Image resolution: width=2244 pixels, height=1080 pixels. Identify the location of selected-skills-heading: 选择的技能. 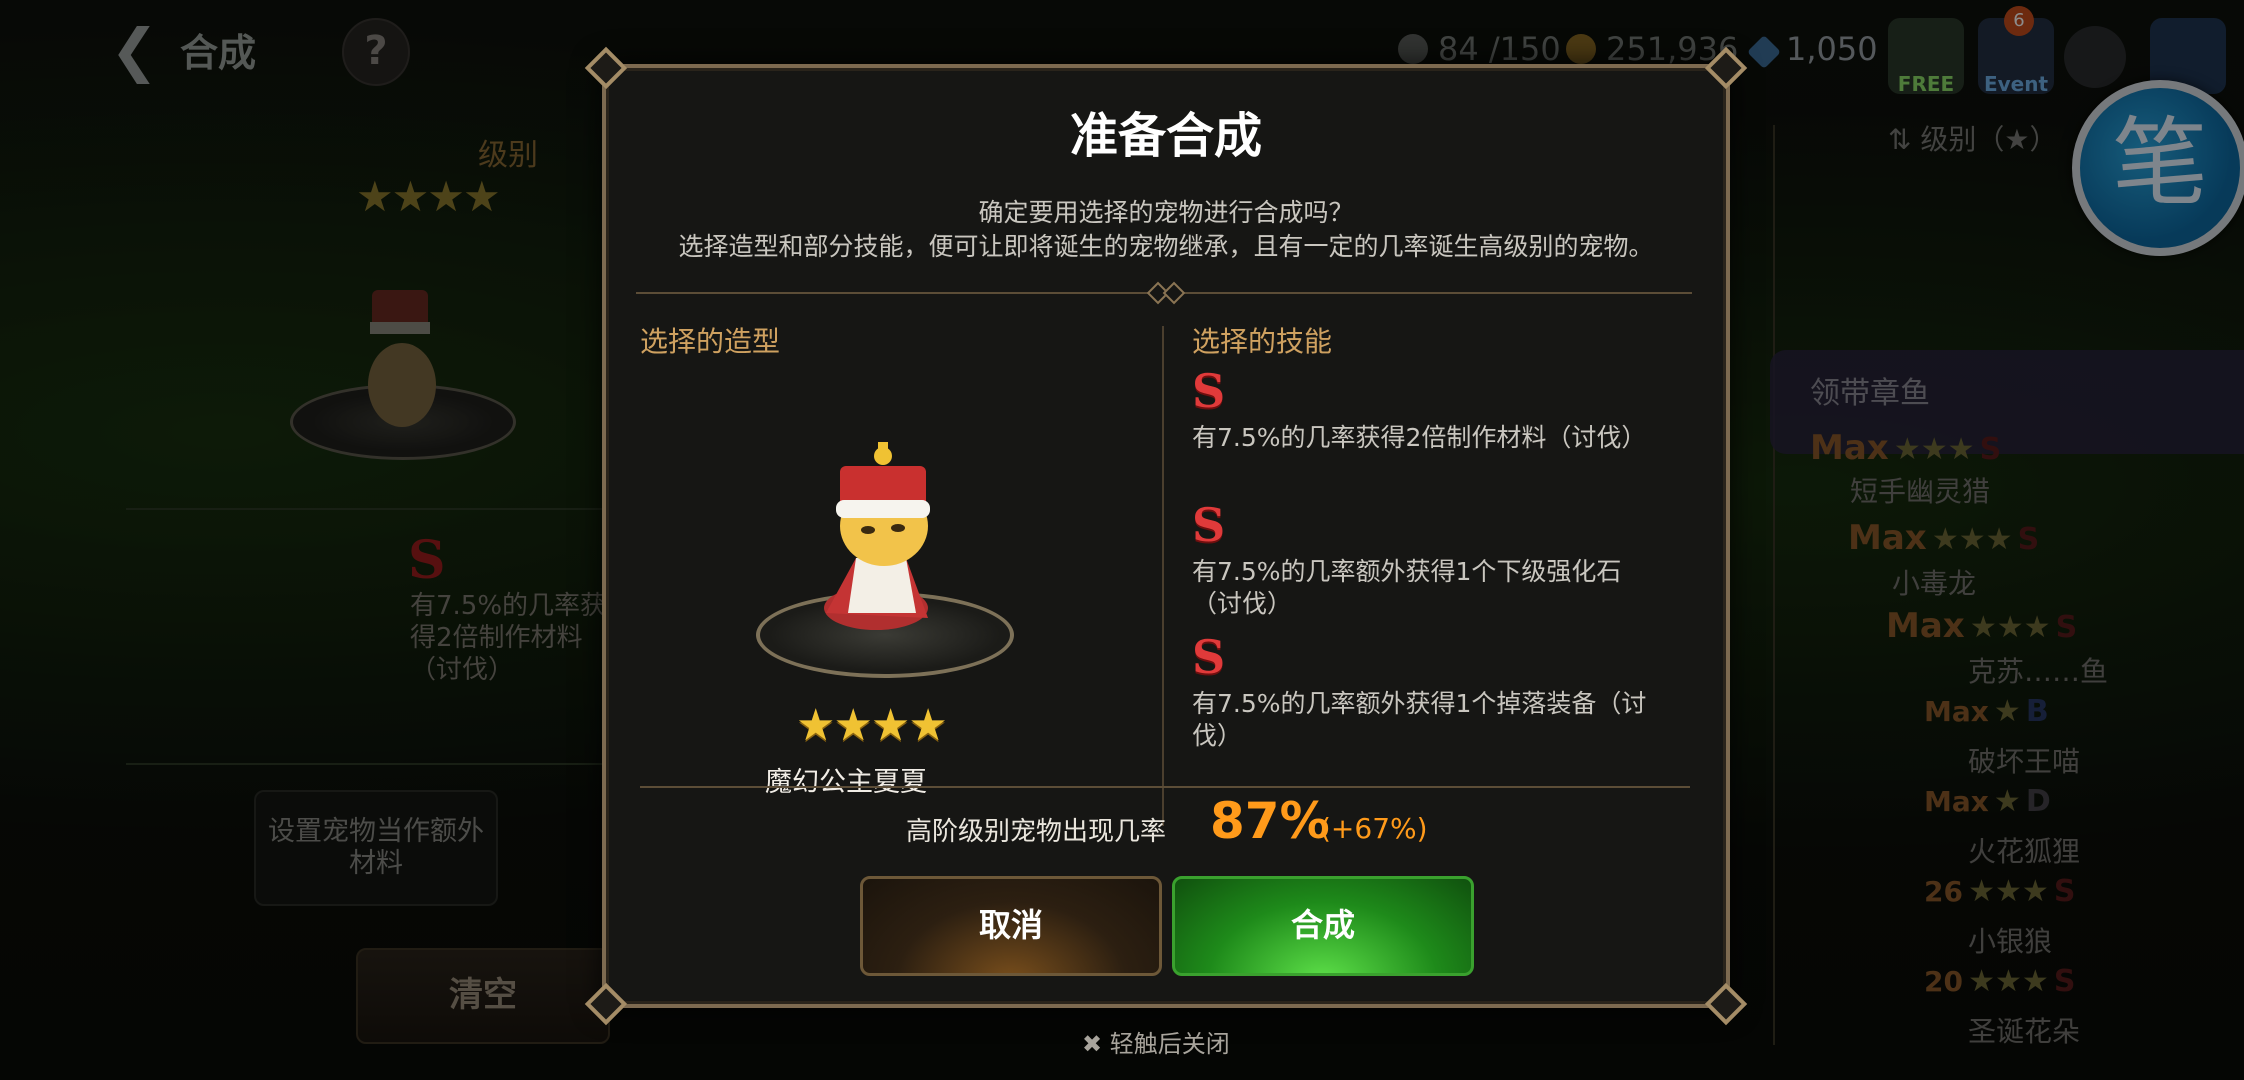
(1262, 341).